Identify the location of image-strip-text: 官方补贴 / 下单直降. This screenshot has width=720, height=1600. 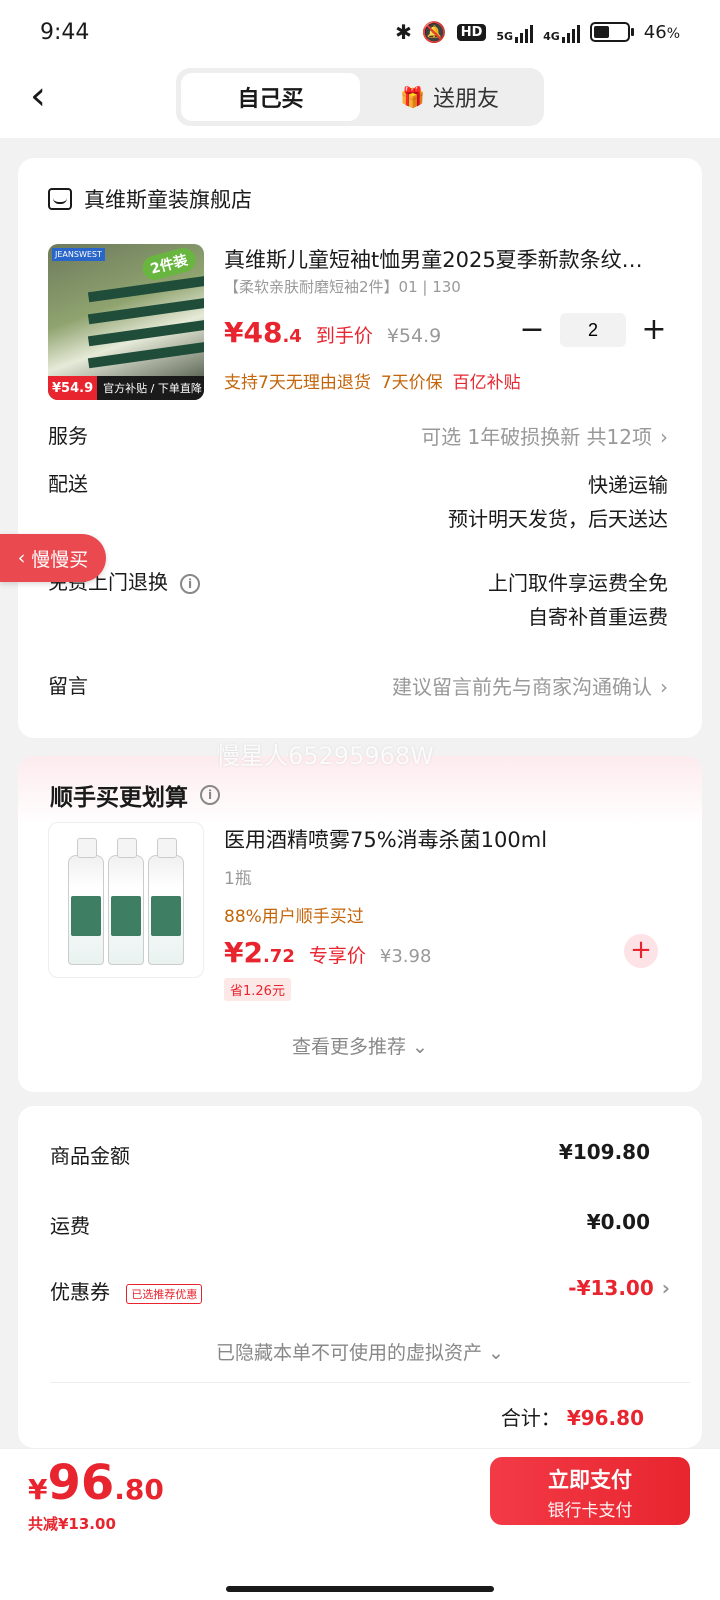
(152, 388).